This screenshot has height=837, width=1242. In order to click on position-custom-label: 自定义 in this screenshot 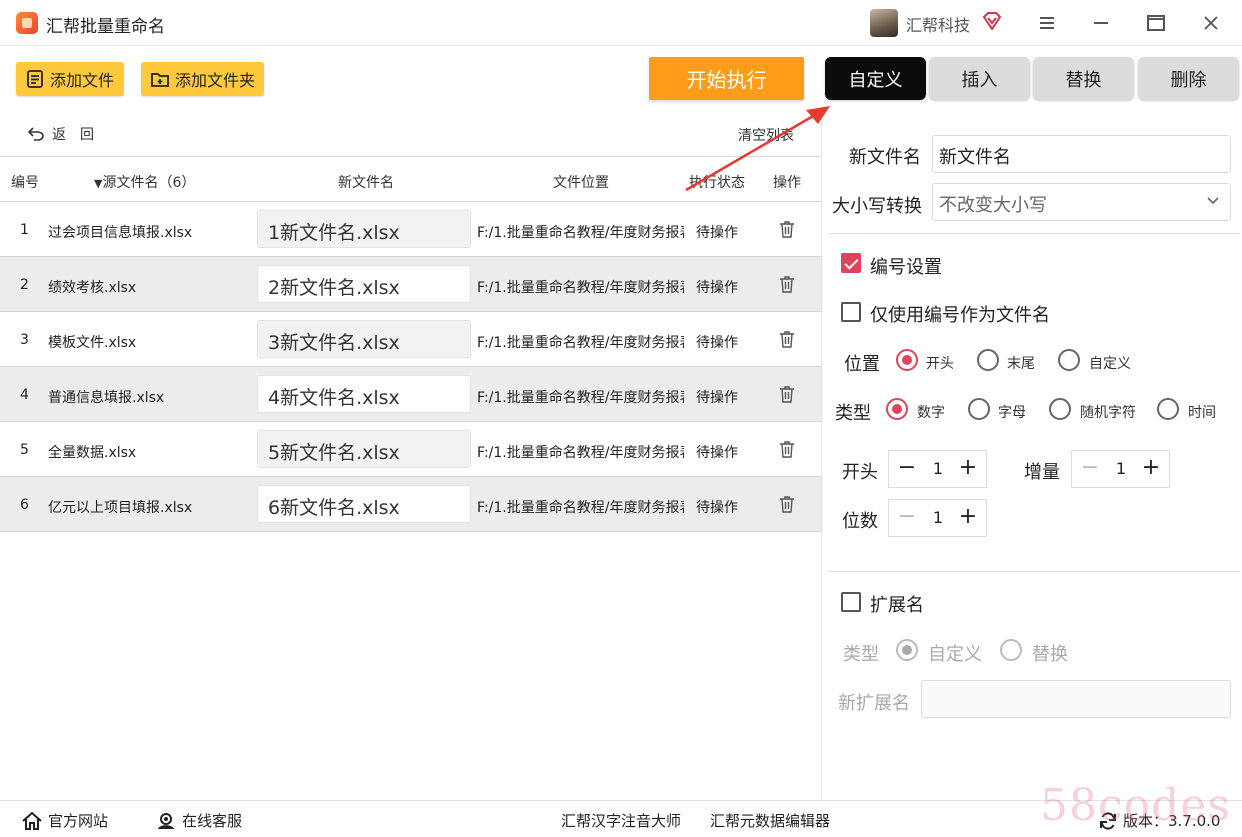, I will do `click(1110, 364)`.